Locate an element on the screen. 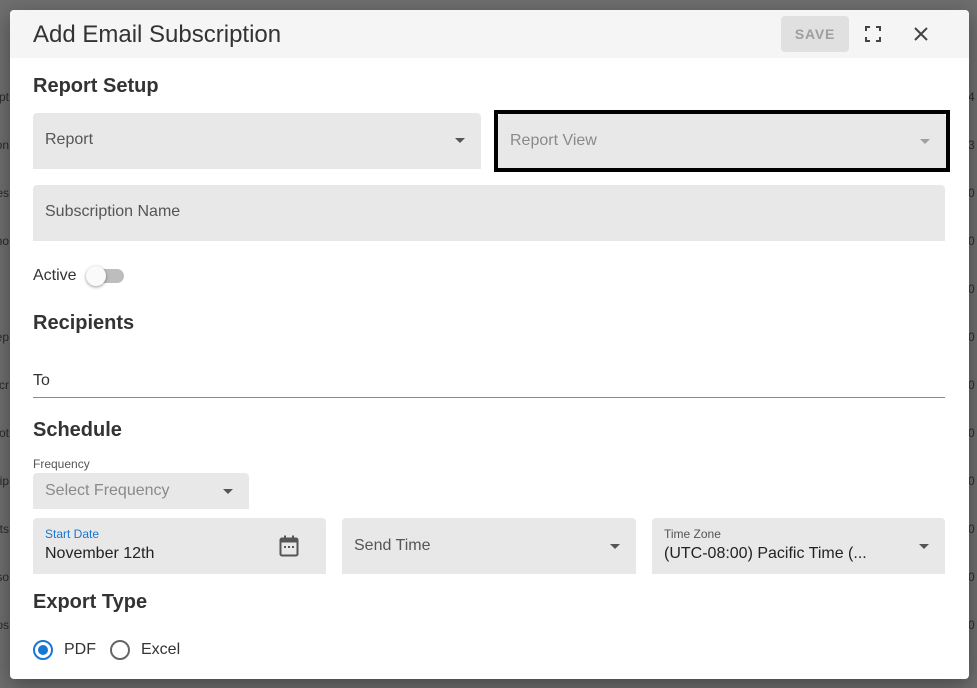 Image resolution: width=977 pixels, height=688 pixels. active-label: Active is located at coordinates (55, 275).